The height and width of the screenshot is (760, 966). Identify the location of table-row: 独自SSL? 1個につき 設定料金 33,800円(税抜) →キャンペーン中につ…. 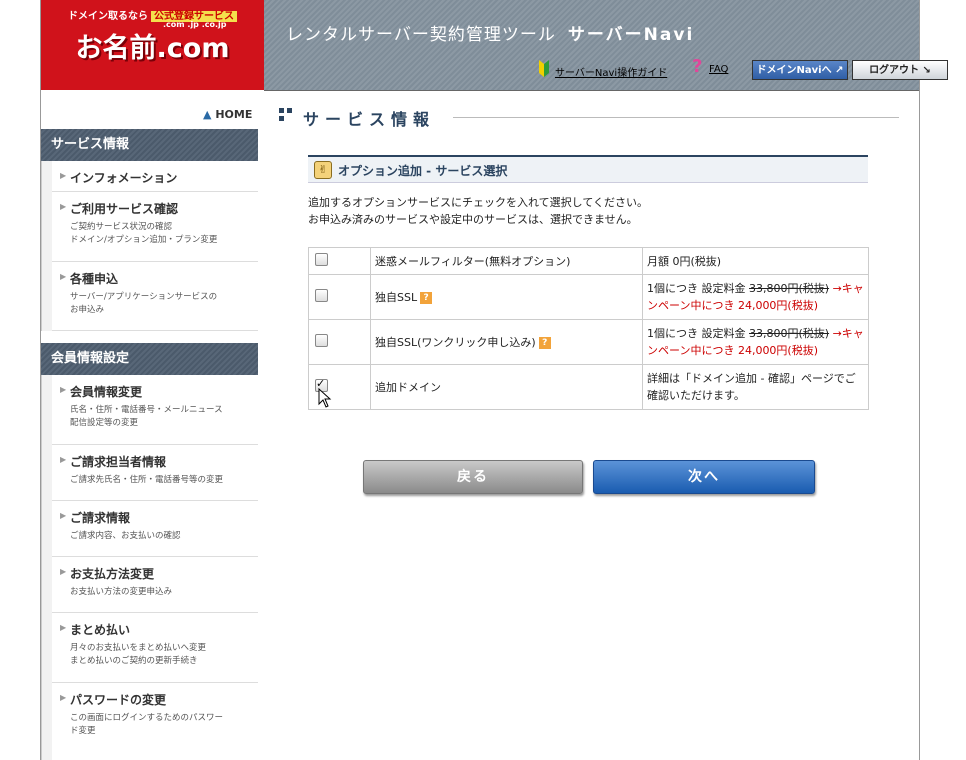
(588, 297).